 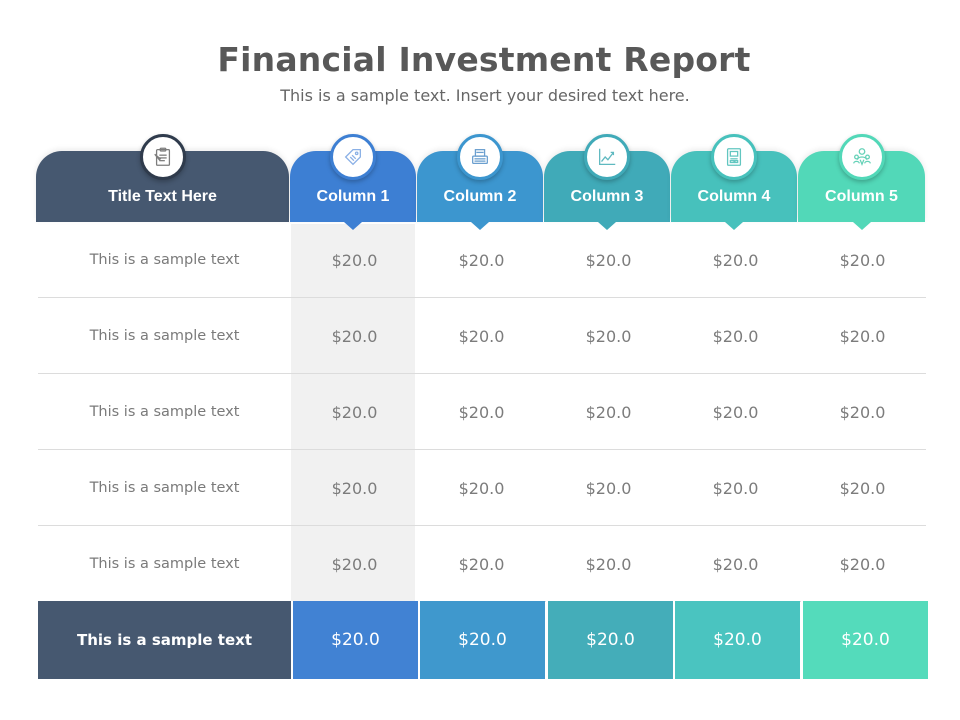 What do you see at coordinates (353, 182) in the screenshot?
I see `column-header-1: Column 1` at bounding box center [353, 182].